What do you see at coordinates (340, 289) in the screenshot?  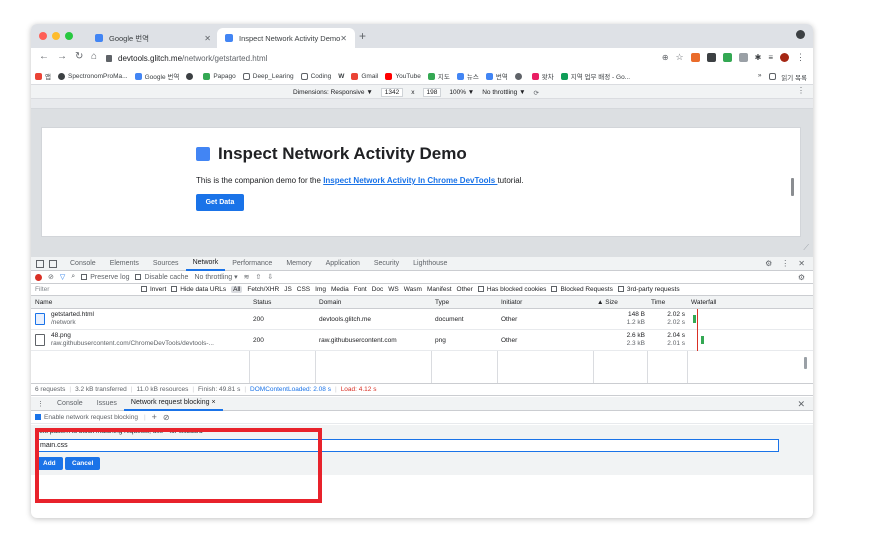 I see `filter-type-media: Media` at bounding box center [340, 289].